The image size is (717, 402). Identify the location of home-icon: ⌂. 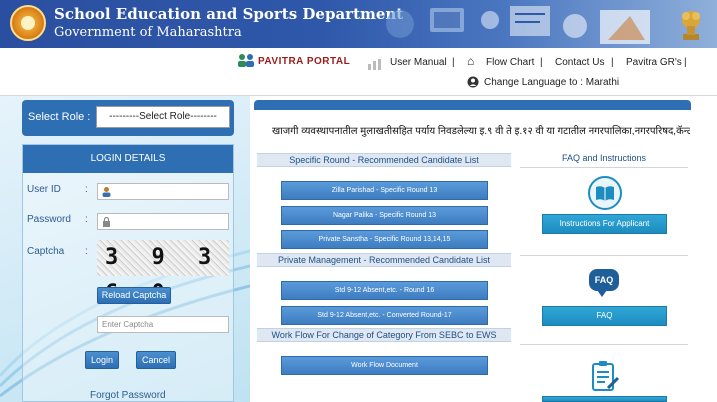
(471, 61).